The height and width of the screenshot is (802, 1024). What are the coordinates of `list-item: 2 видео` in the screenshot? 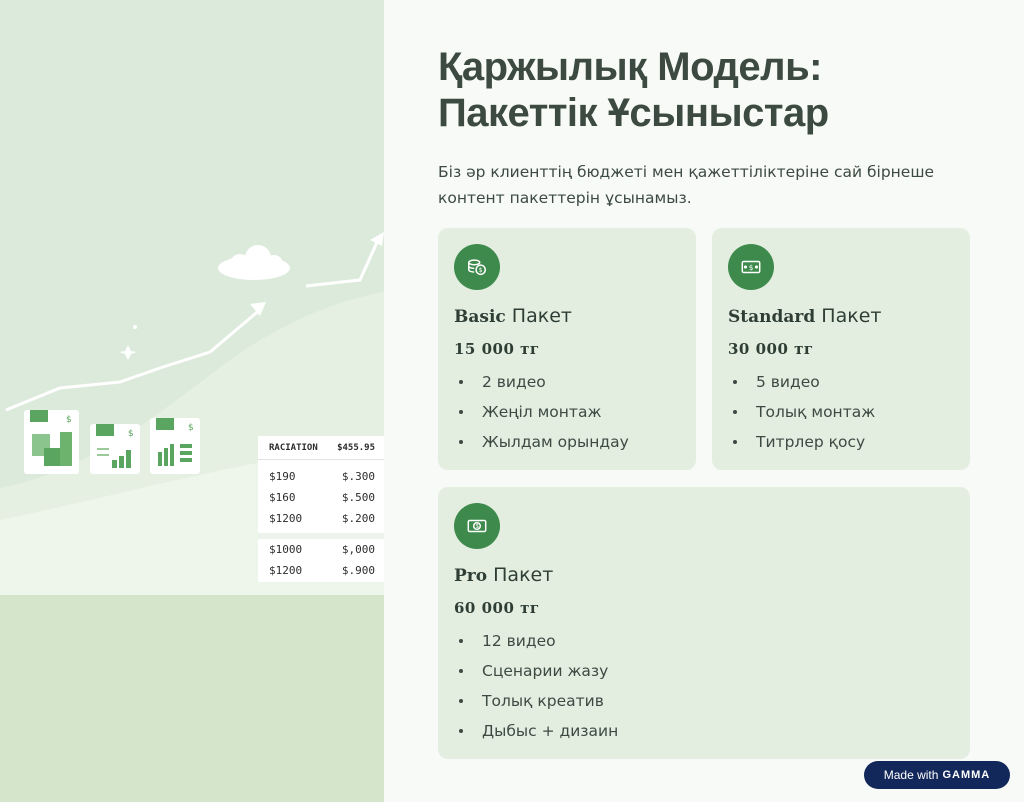 It's located at (567, 382).